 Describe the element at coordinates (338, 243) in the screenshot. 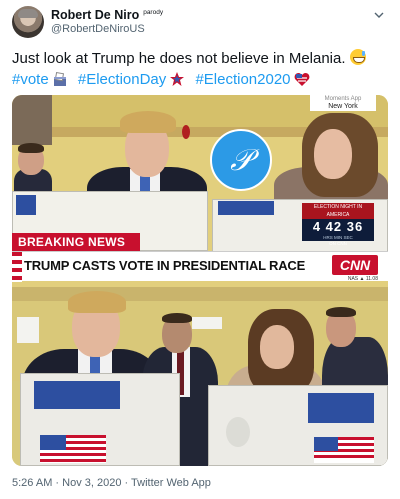

I see `clock-channel: ON CNN` at that location.